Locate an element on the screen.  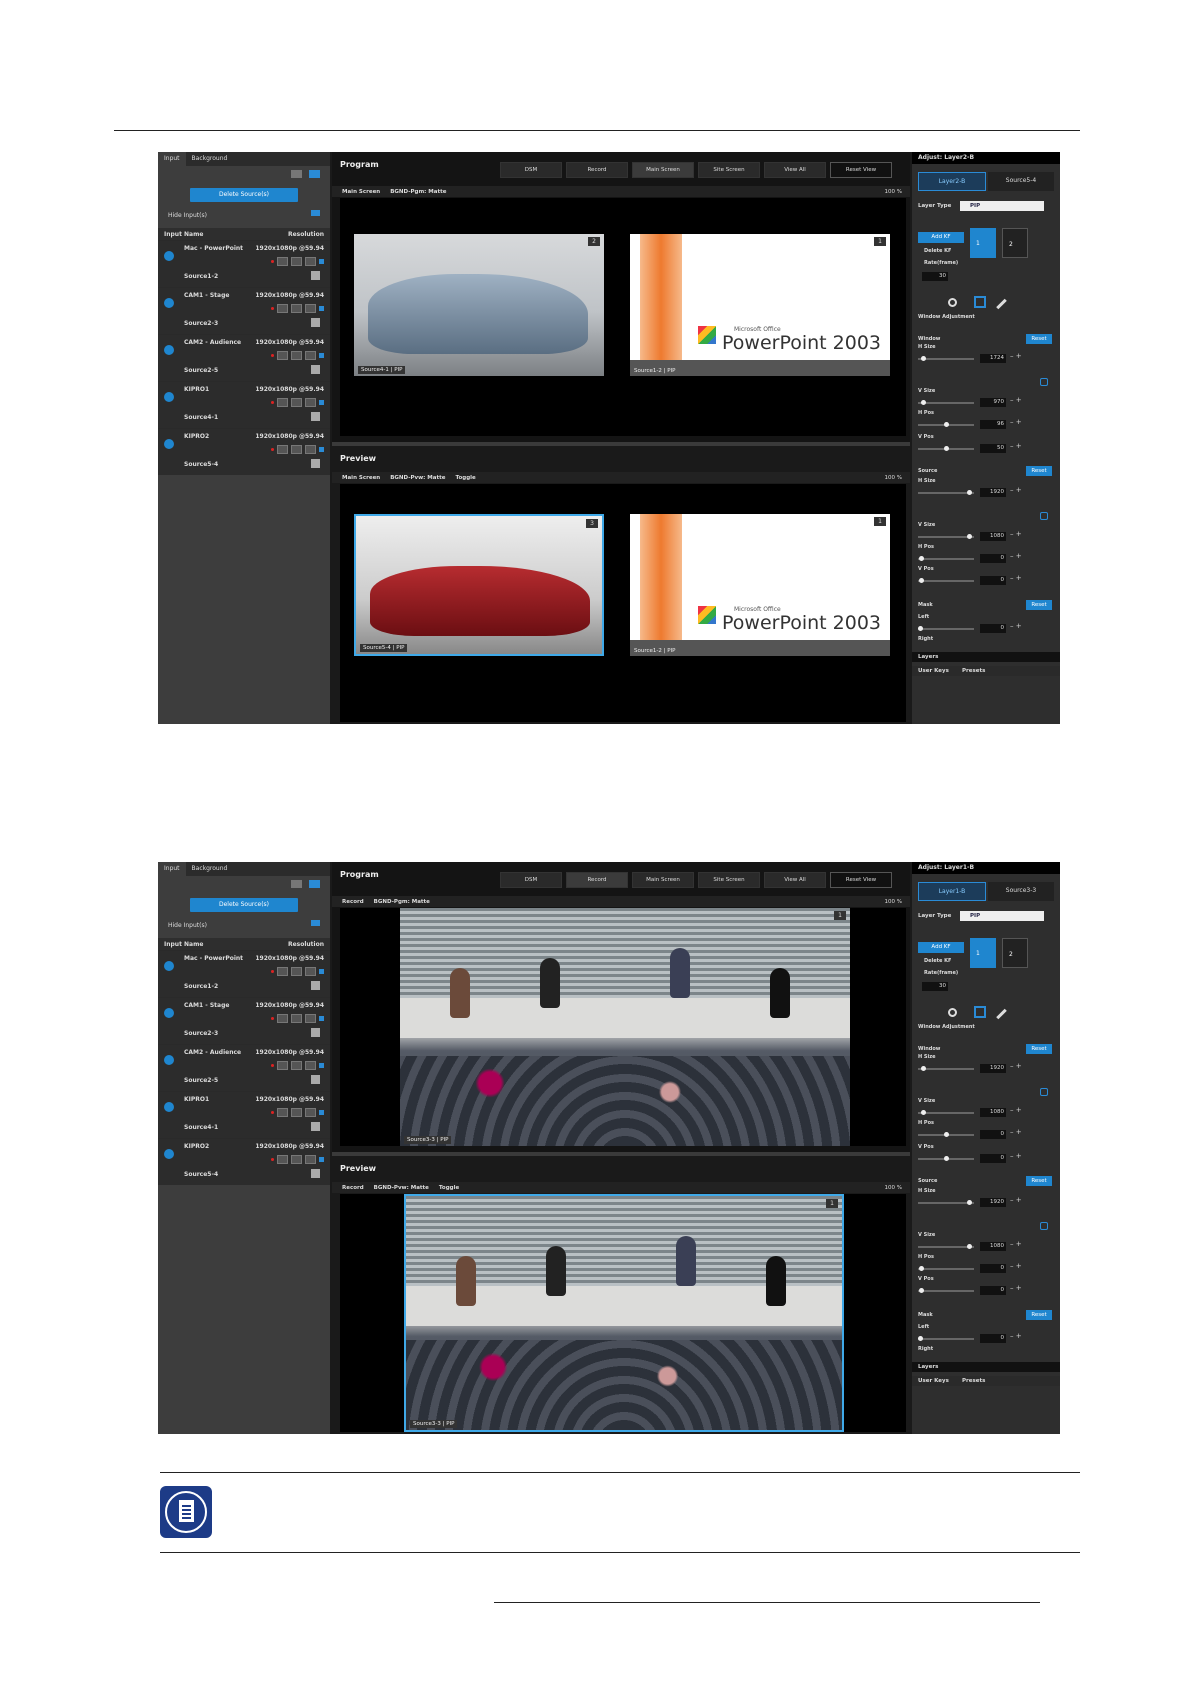
vsize-value: 1080 is located at coordinates (993, 1112).